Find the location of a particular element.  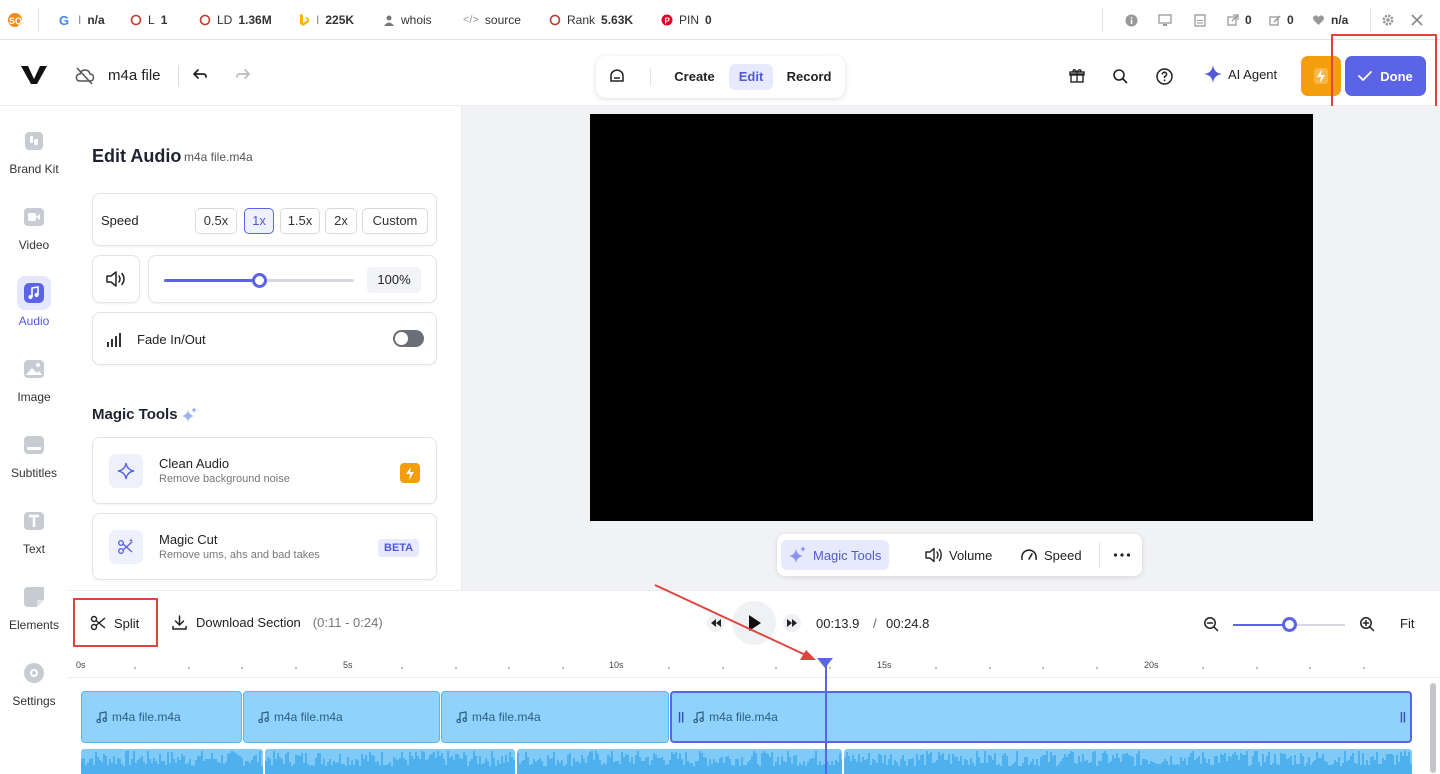

audio-clip-4-selected: || m4a file.m4a || is located at coordinates (1041, 717).